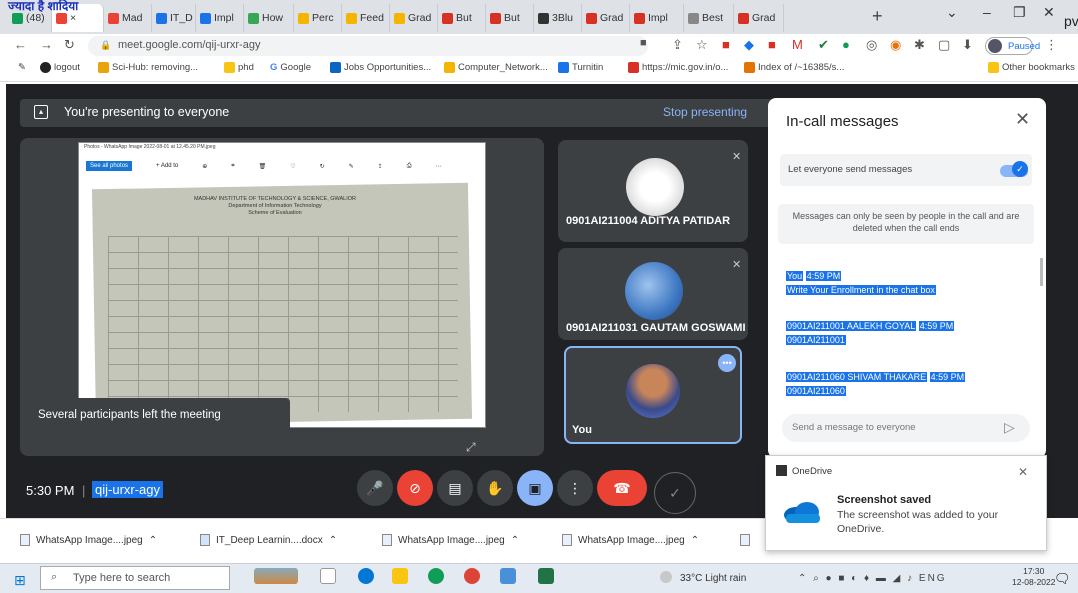 This screenshot has height=593, width=1078. What do you see at coordinates (745, 540) in the screenshot?
I see `download-item` at bounding box center [745, 540].